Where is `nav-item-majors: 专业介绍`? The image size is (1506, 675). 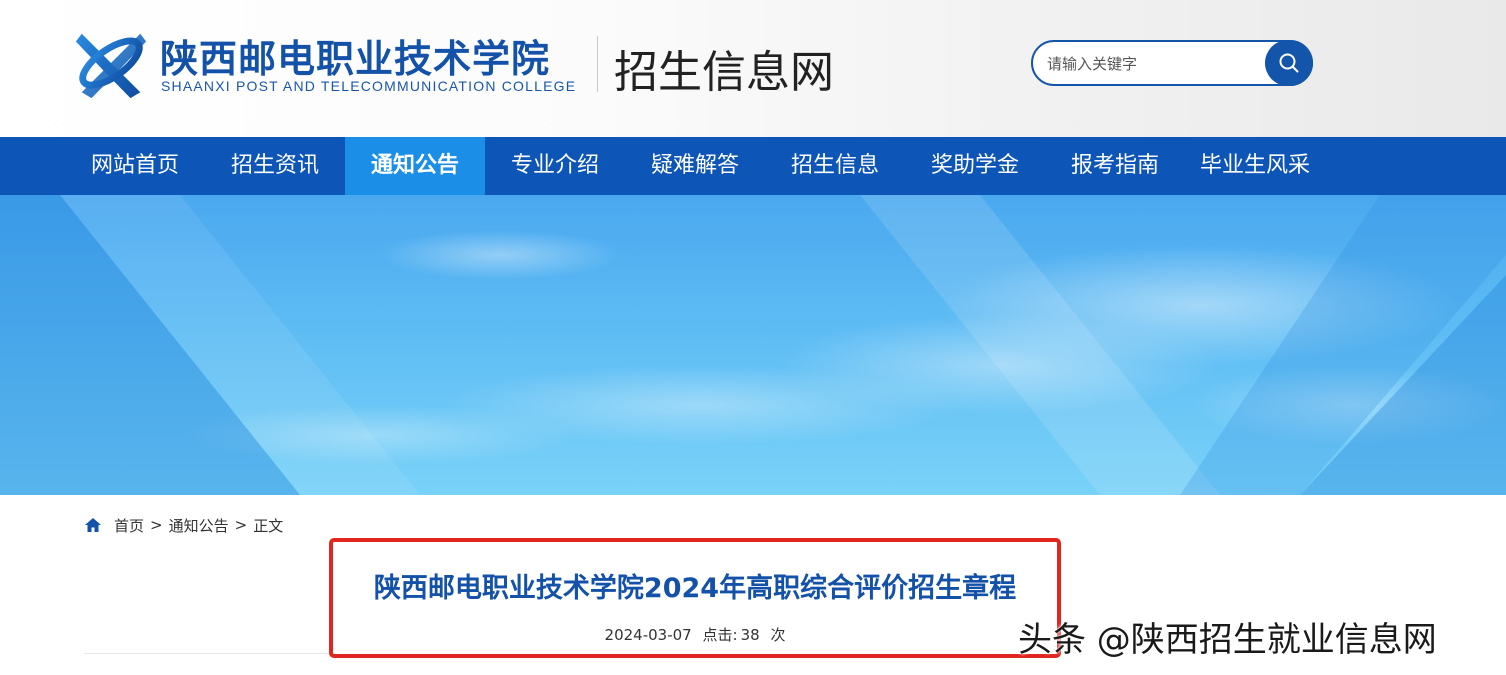 nav-item-majors: 专业介绍 is located at coordinates (555, 166).